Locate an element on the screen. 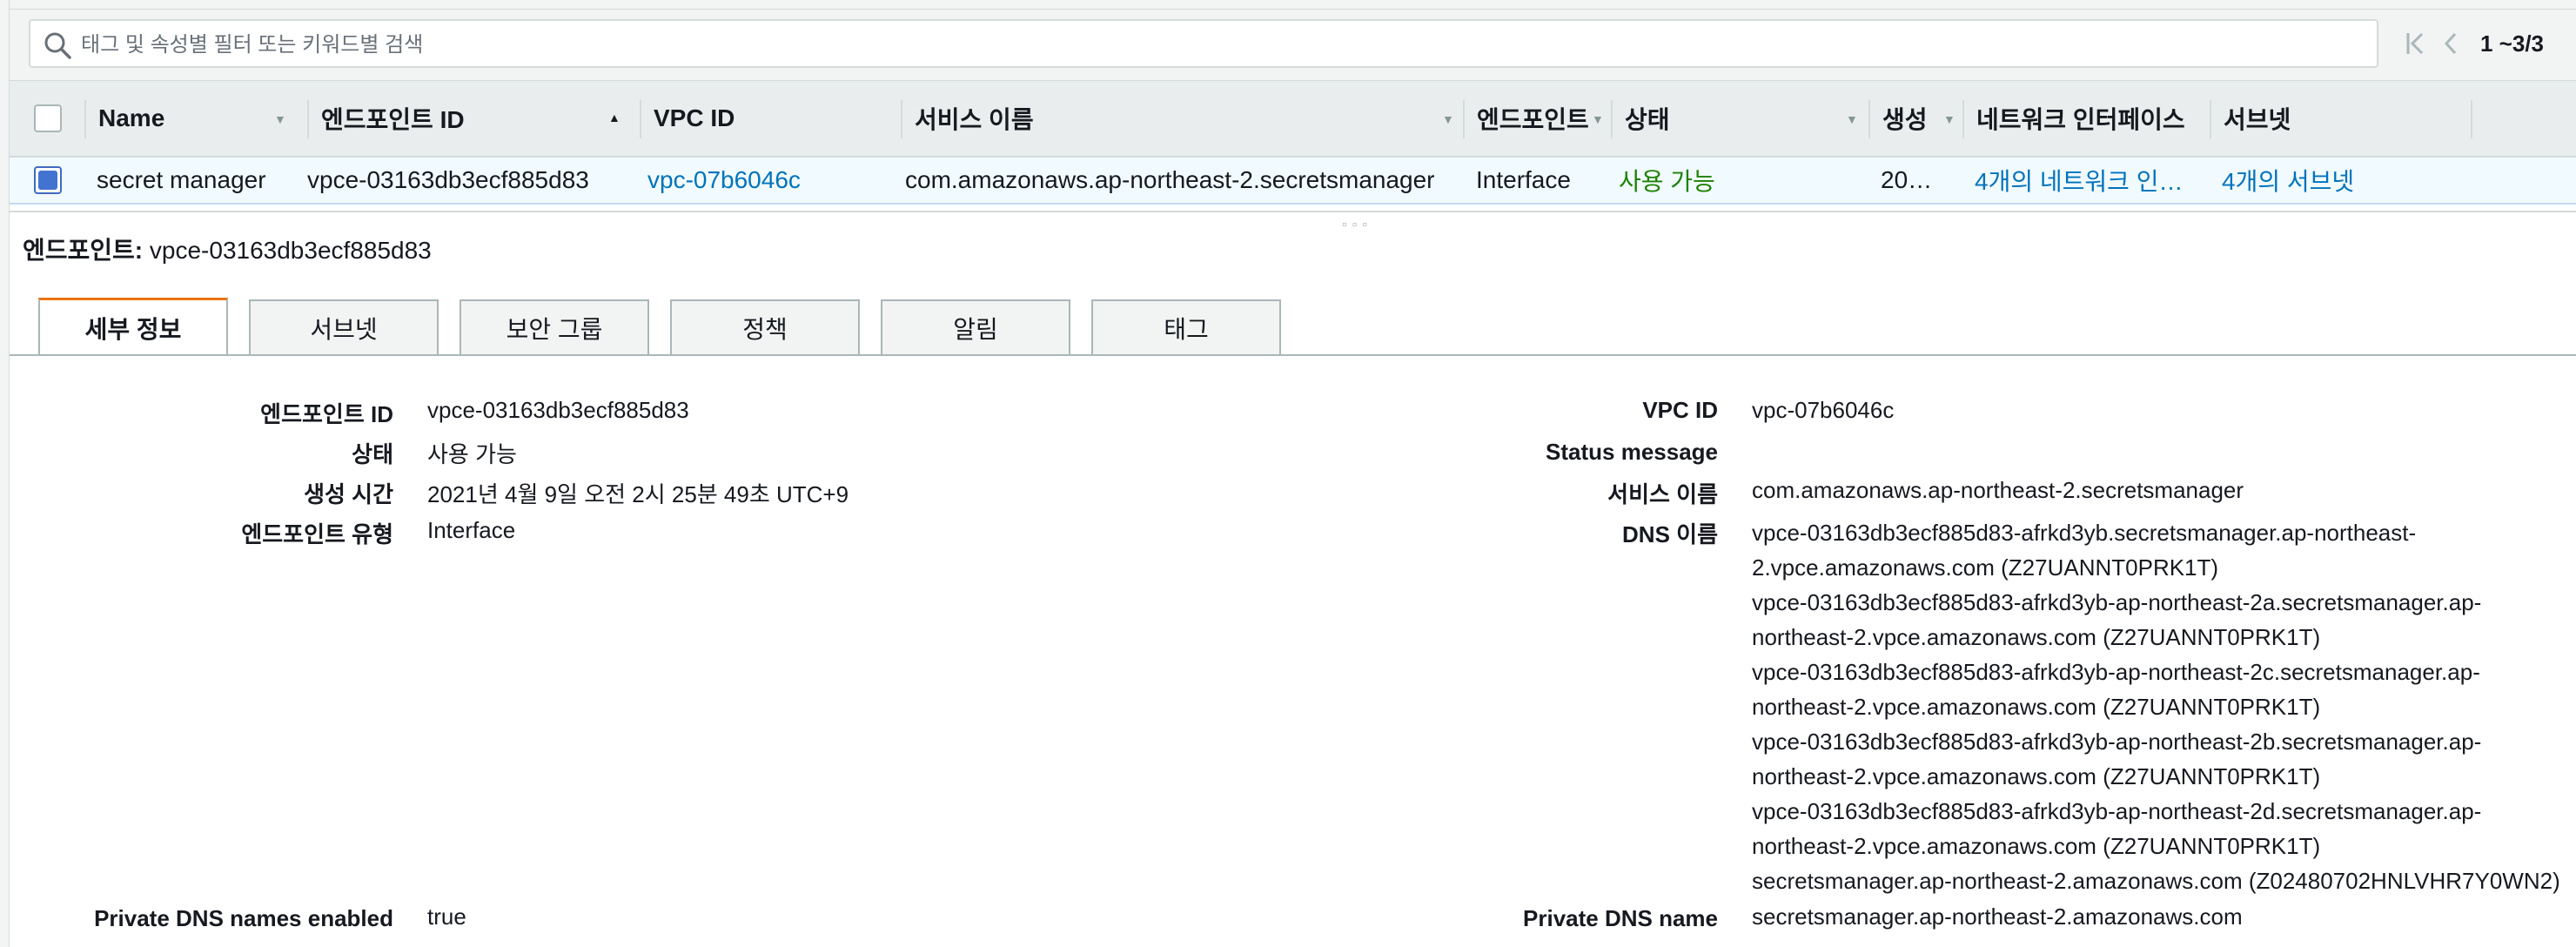 The image size is (2576, 947). search-box is located at coordinates (1203, 43).